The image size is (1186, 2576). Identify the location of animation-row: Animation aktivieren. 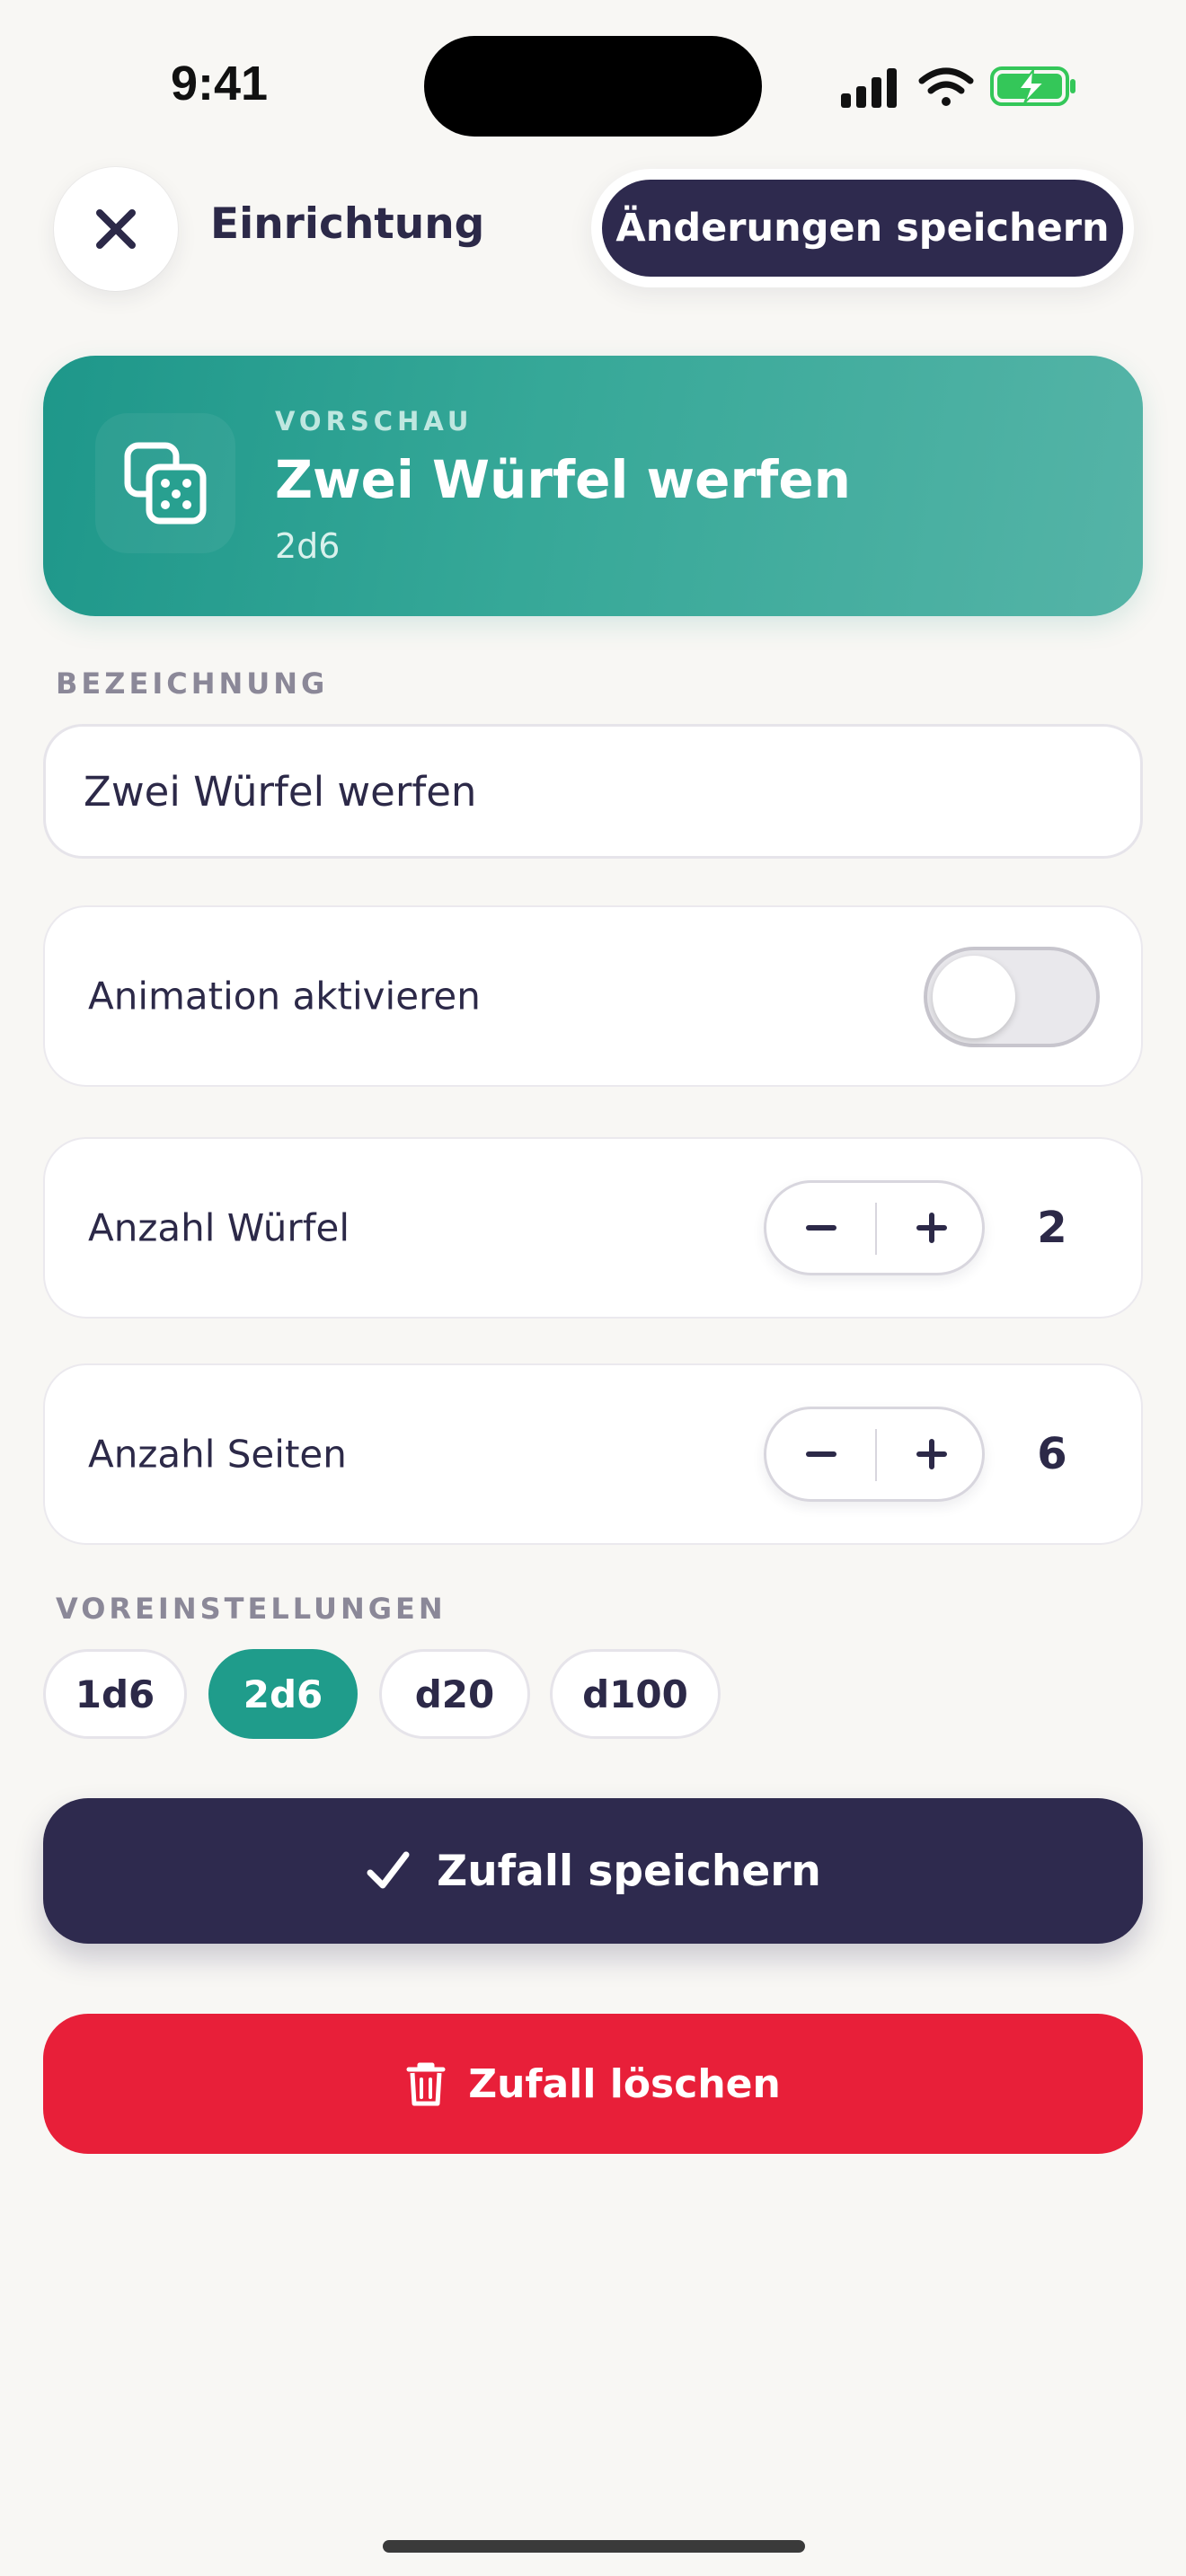
(593, 996).